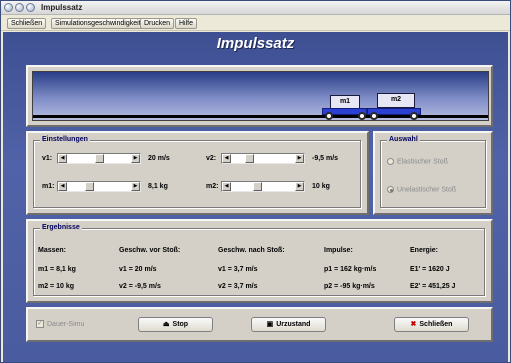 The width and height of the screenshot is (511, 363). Describe the element at coordinates (56, 286) in the screenshot. I see `result-m2: m2 = 10 kg` at that location.